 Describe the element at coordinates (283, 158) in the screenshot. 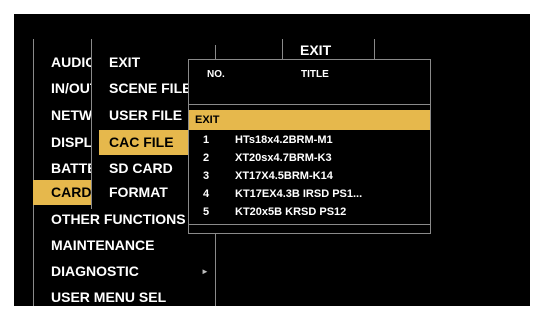

I see `popup-row-title: XT20sx4.7BRM-K3` at that location.